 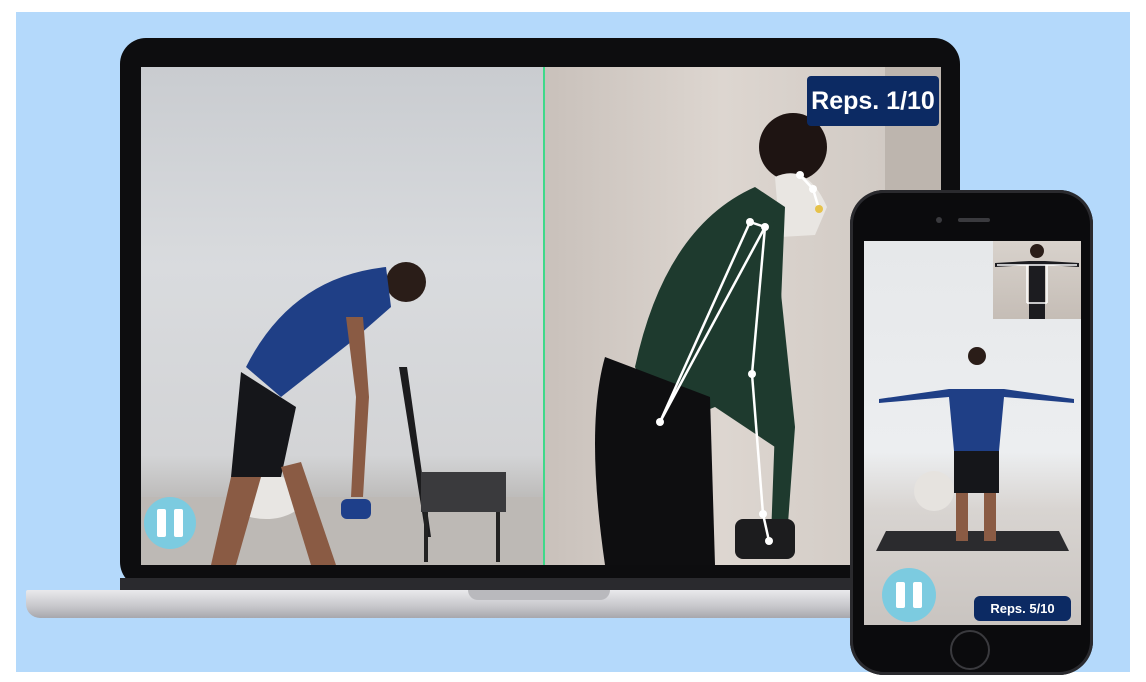 What do you see at coordinates (873, 101) in the screenshot?
I see `reps-counter-laptop: Reps. 1/10` at bounding box center [873, 101].